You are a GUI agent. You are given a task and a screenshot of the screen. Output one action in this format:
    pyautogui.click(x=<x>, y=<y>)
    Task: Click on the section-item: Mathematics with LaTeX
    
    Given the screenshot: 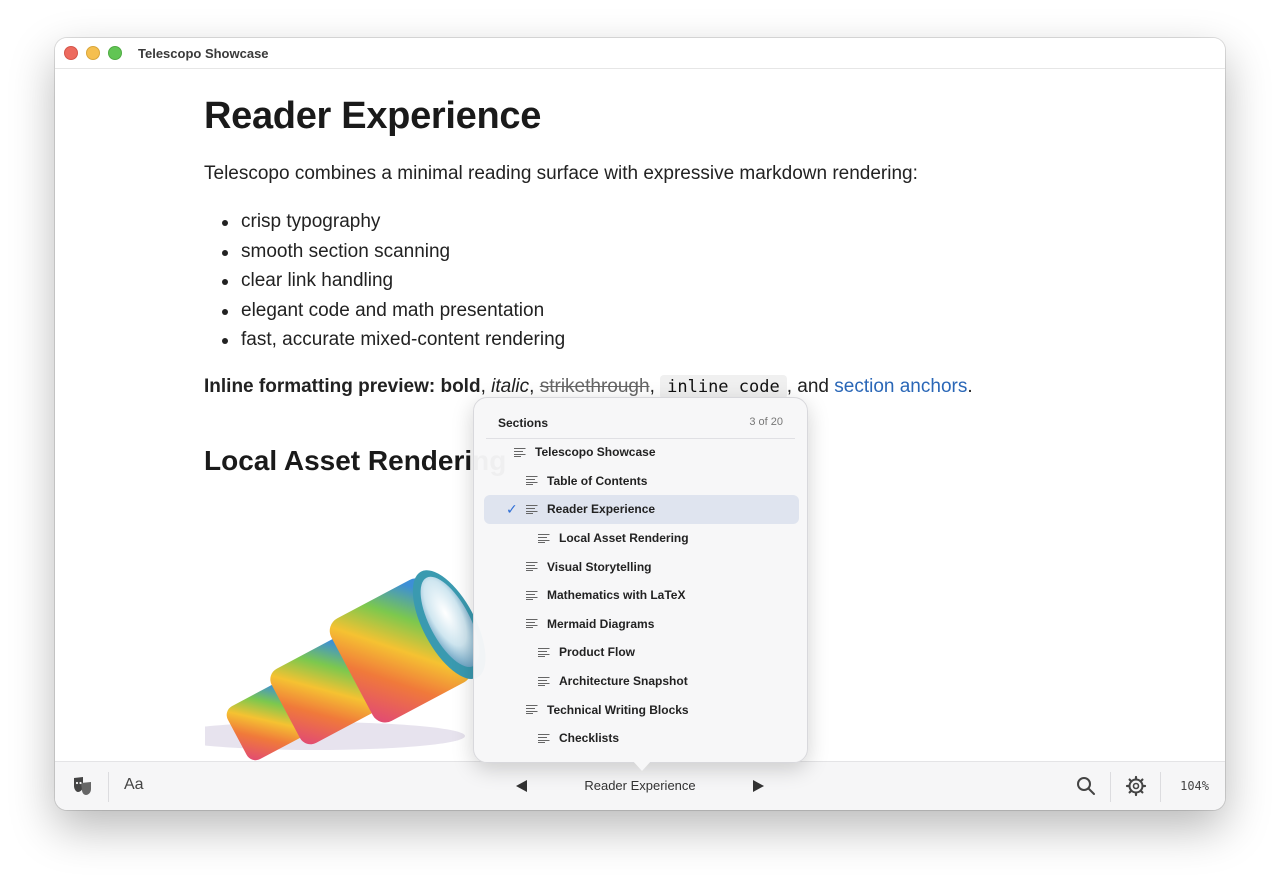 What is the action you would take?
    pyautogui.click(x=641, y=595)
    